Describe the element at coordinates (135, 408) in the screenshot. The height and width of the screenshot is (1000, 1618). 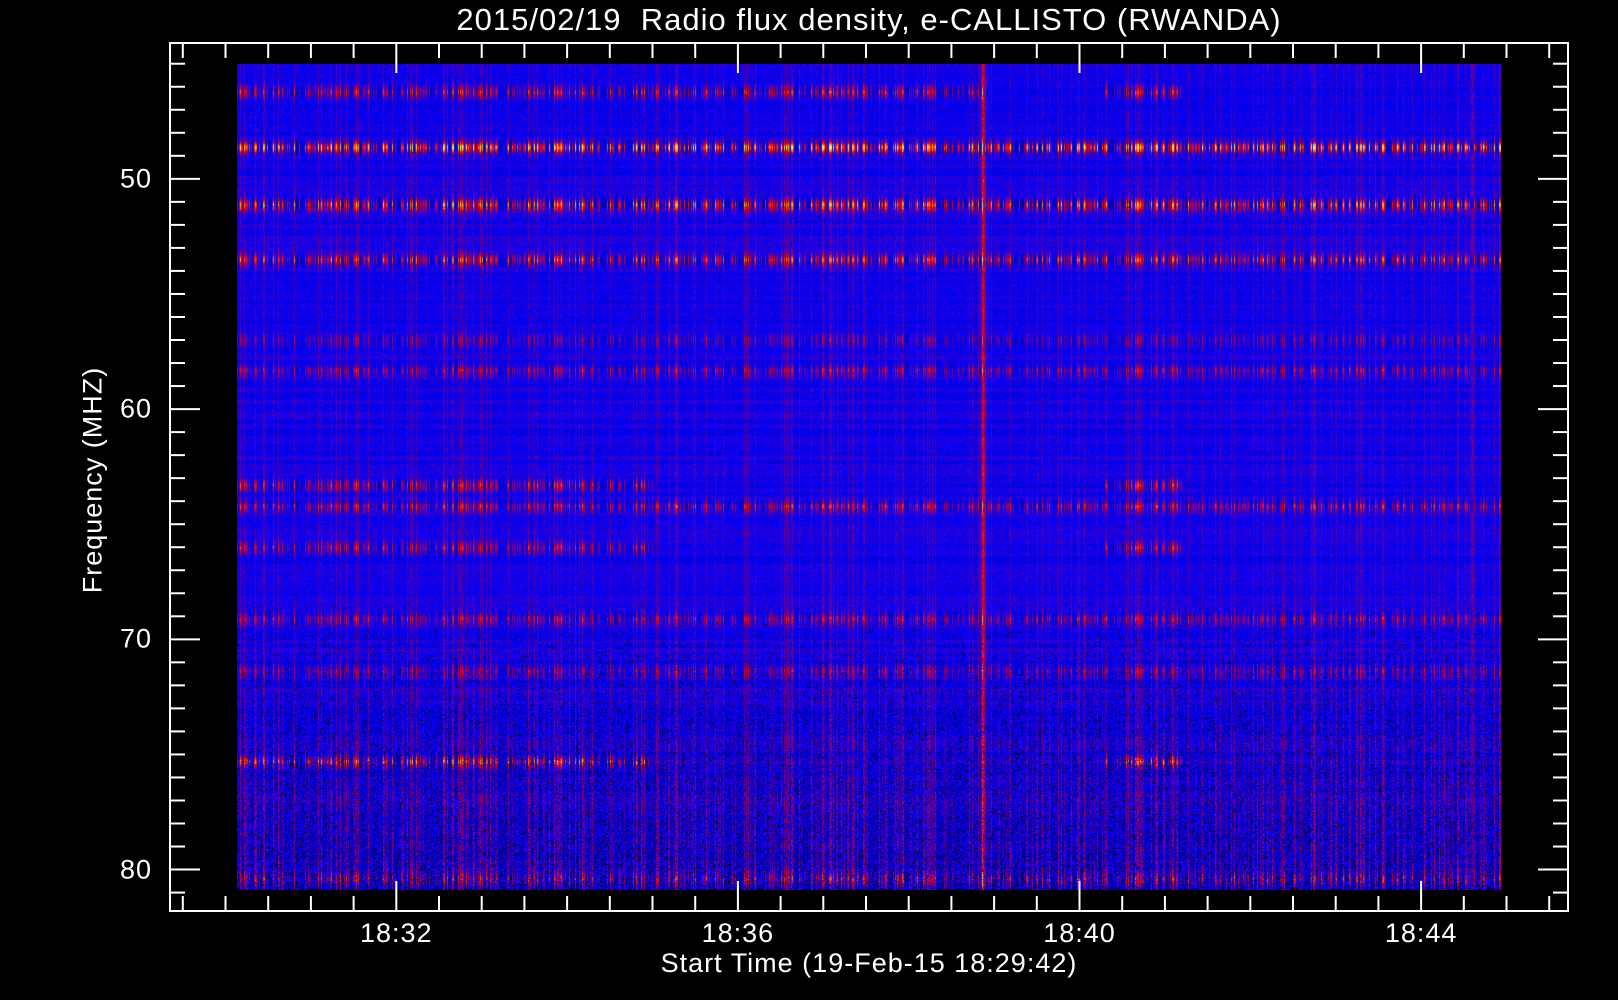
I see `y-tick-label: 60` at that location.